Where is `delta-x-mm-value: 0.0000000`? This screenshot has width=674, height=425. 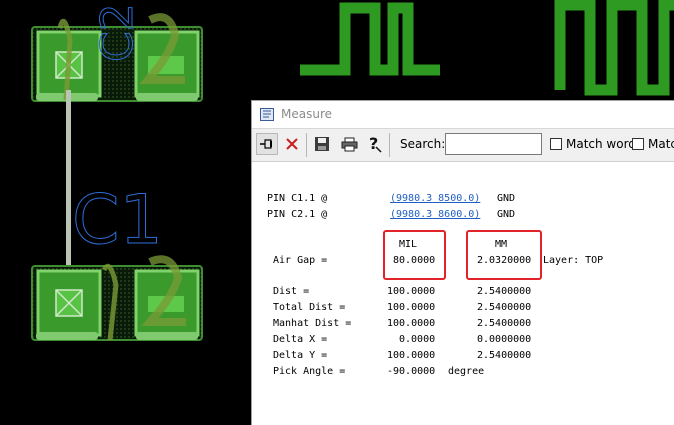 delta-x-mm-value: 0.0000000 is located at coordinates (504, 339).